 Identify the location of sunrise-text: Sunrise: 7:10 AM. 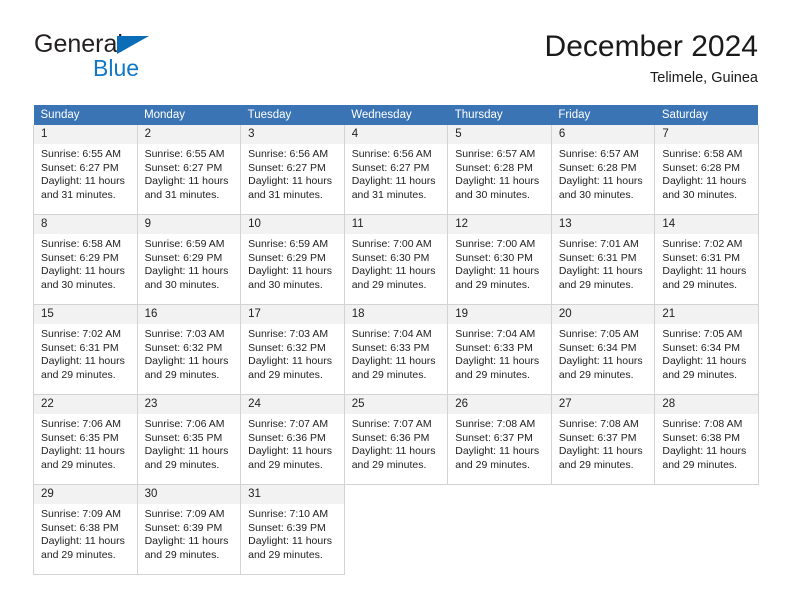
(288, 514).